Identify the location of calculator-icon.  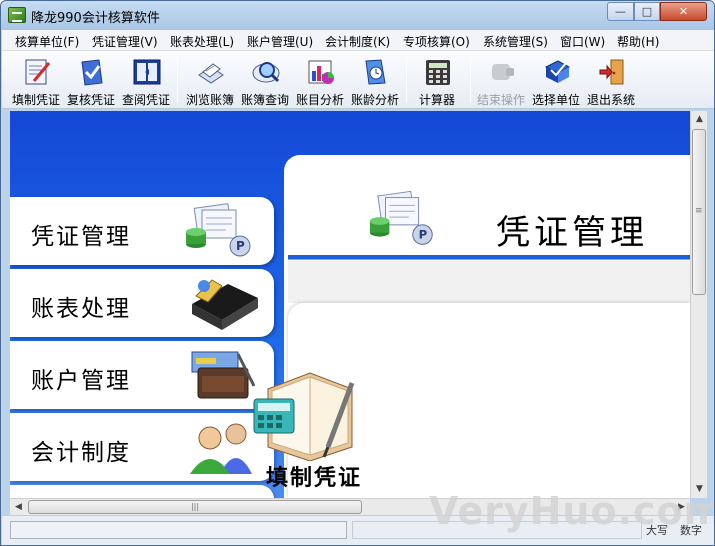
(438, 72).